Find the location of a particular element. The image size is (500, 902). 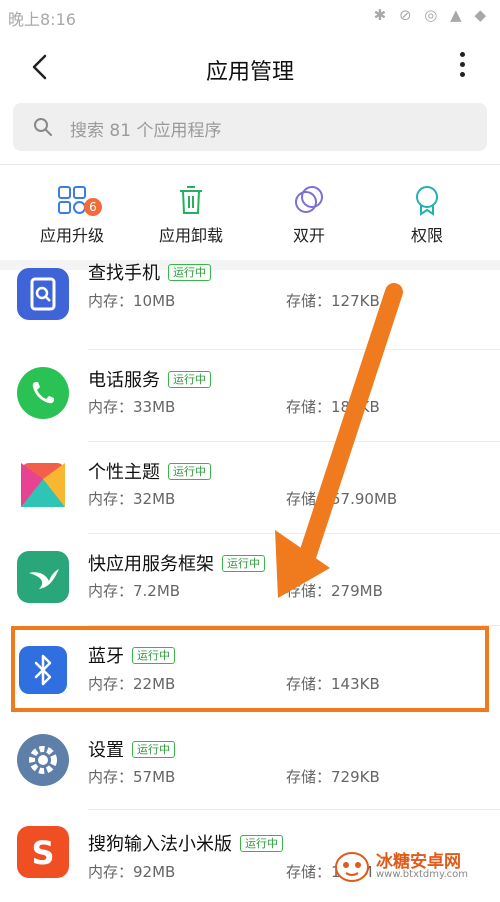

theme-icon is located at coordinates (43, 485).